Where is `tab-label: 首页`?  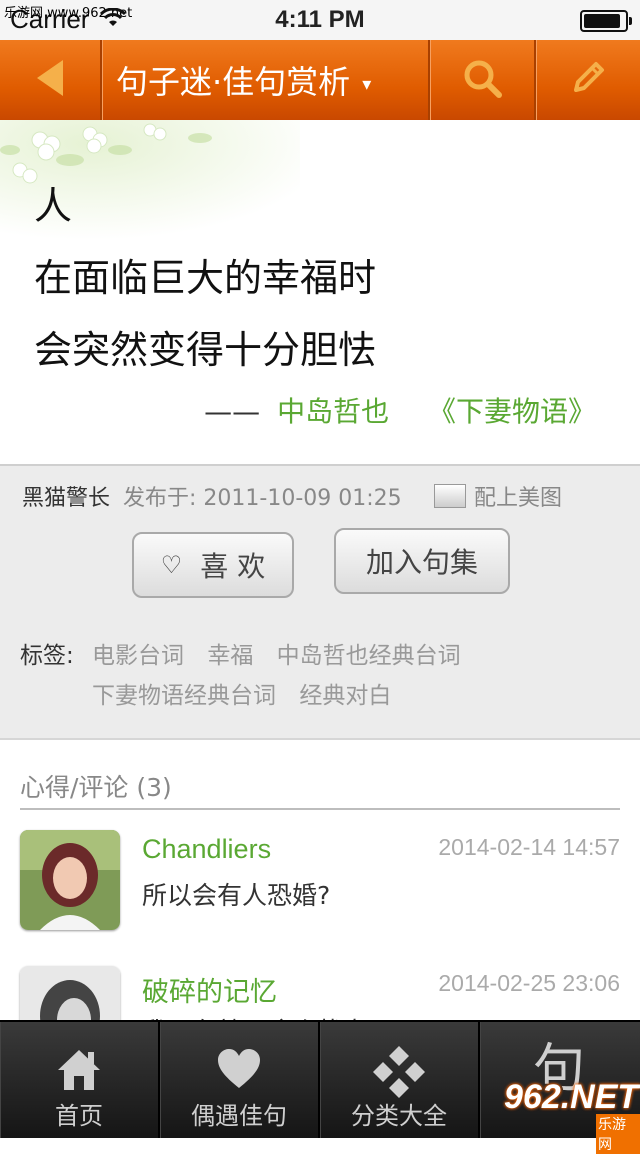
tab-label: 首页 is located at coordinates (79, 1116).